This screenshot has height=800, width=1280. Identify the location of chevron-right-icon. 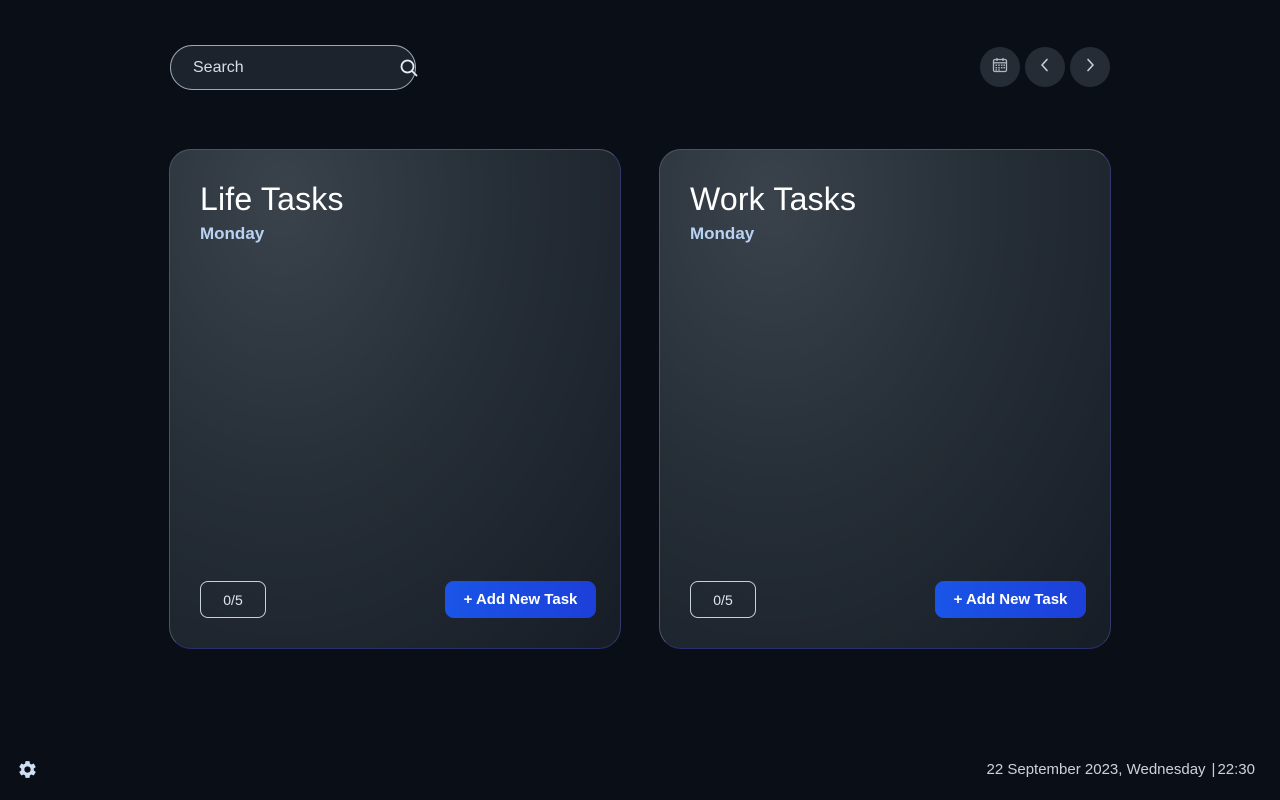
(1090, 67).